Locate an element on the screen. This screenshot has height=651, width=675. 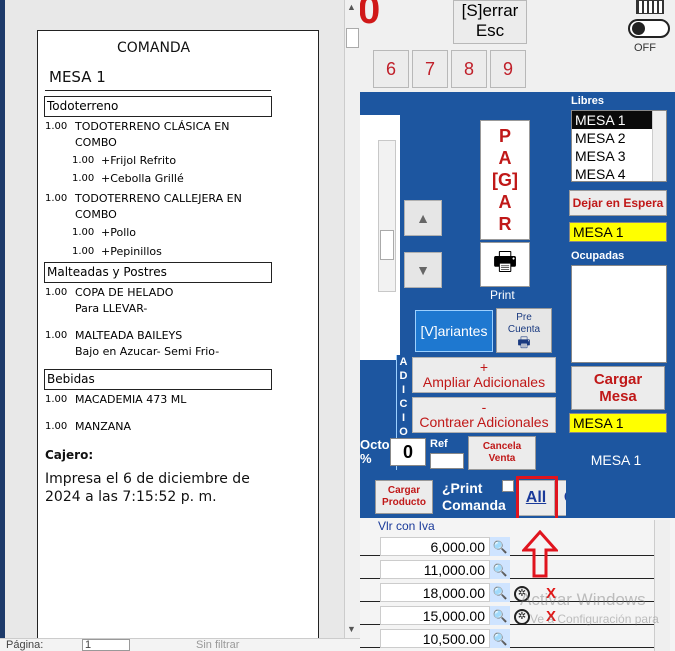
close-esc-button: [S]errar Esc is located at coordinates (490, 22).